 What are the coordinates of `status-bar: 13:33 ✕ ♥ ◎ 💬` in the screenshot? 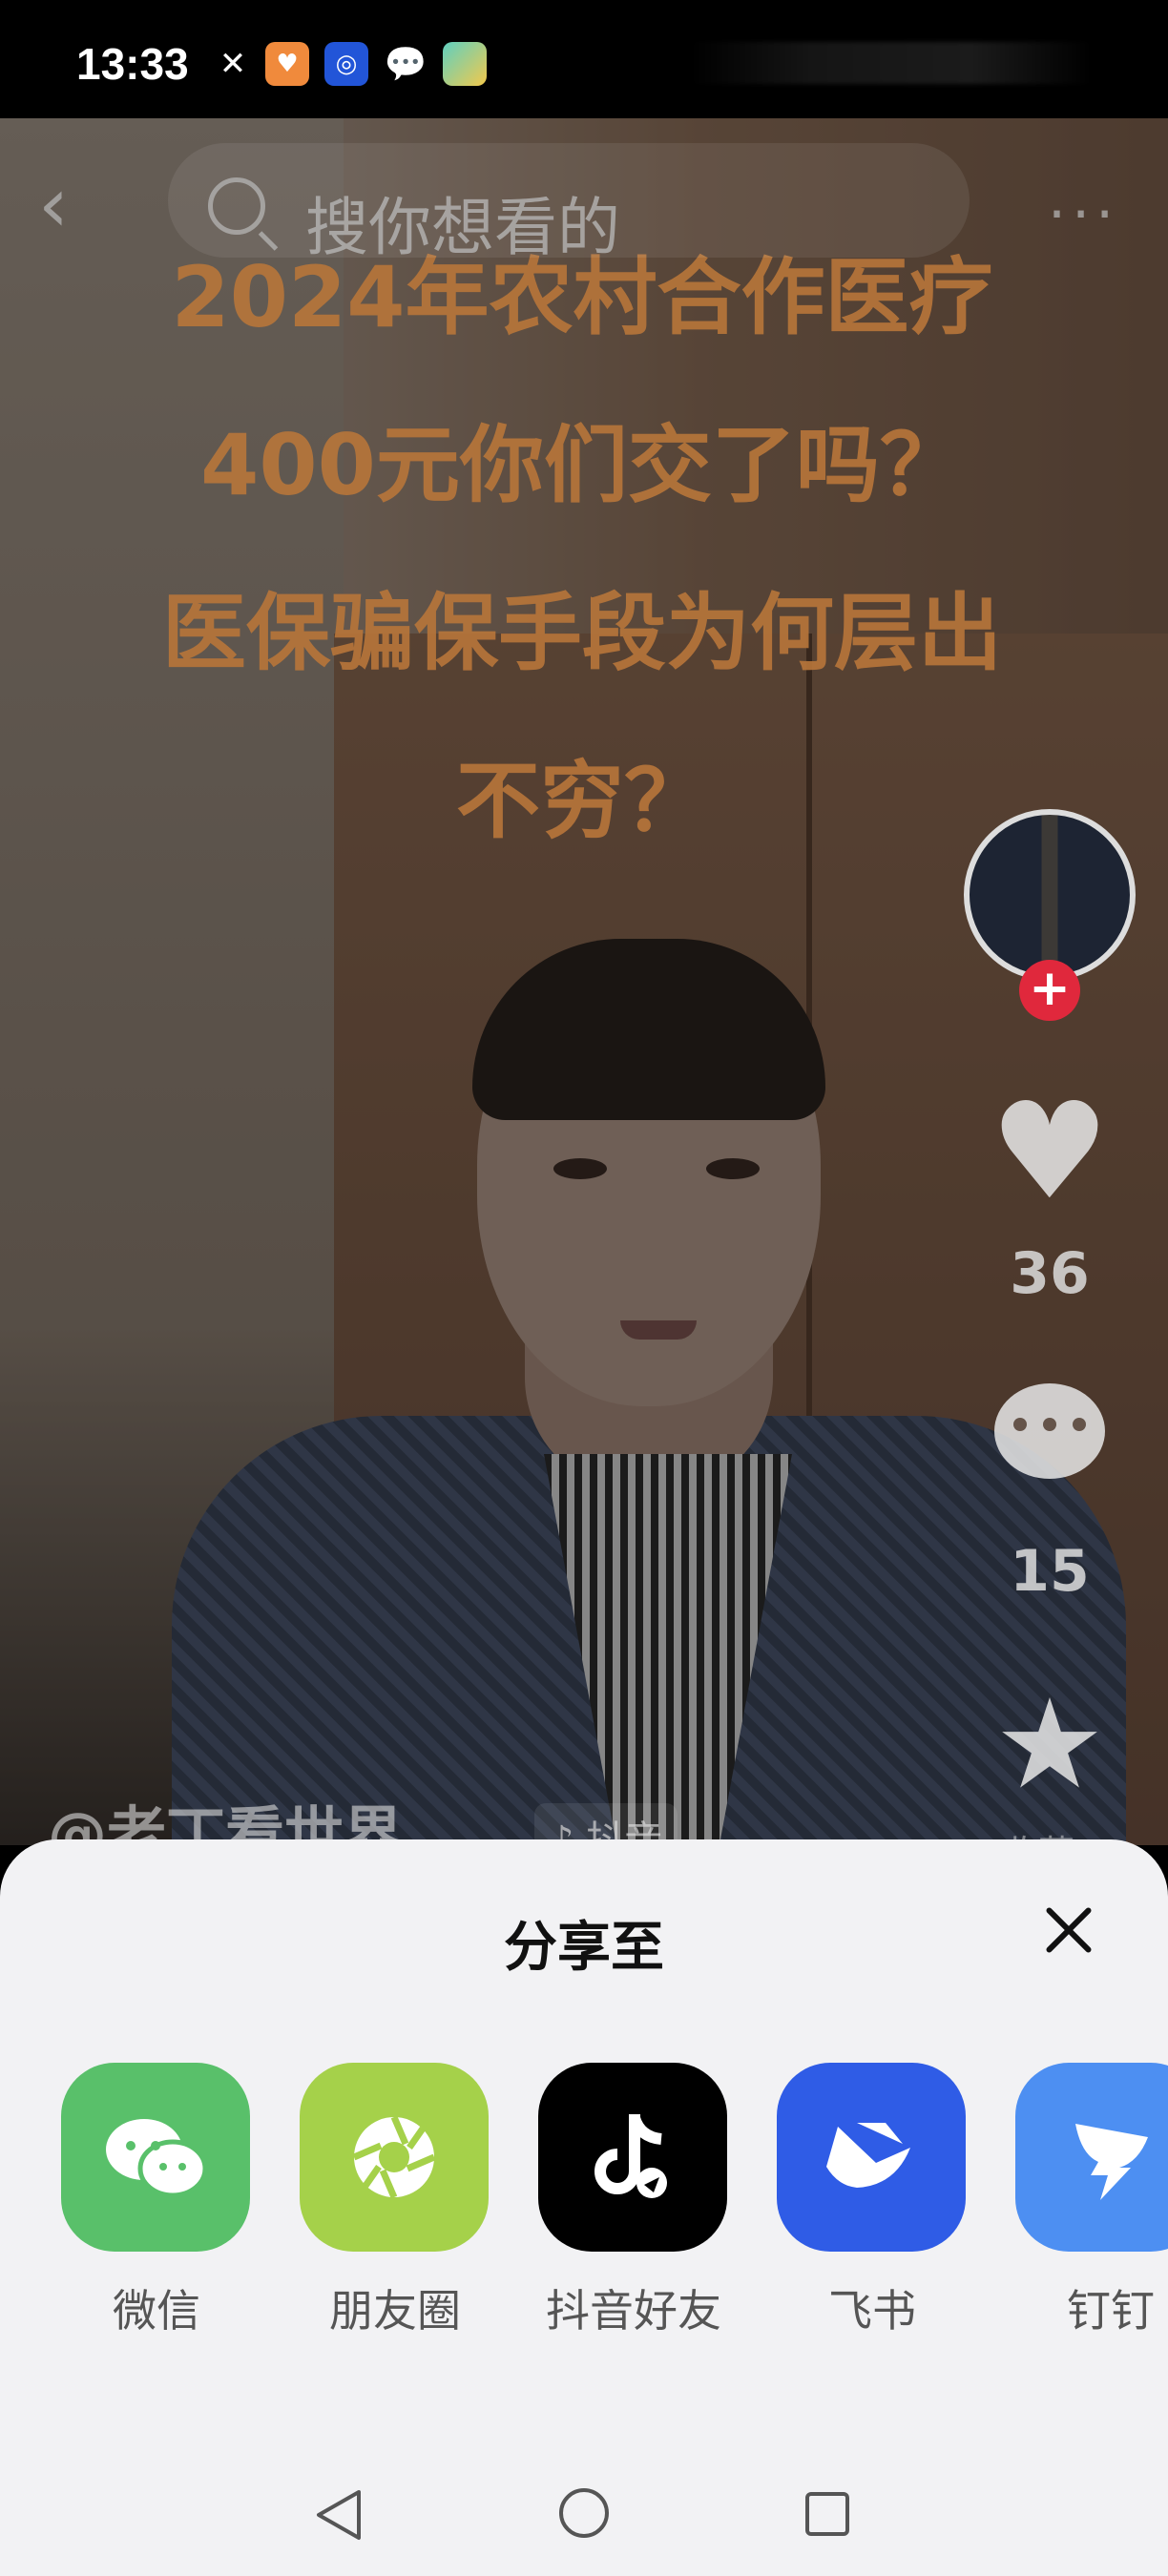 It's located at (584, 59).